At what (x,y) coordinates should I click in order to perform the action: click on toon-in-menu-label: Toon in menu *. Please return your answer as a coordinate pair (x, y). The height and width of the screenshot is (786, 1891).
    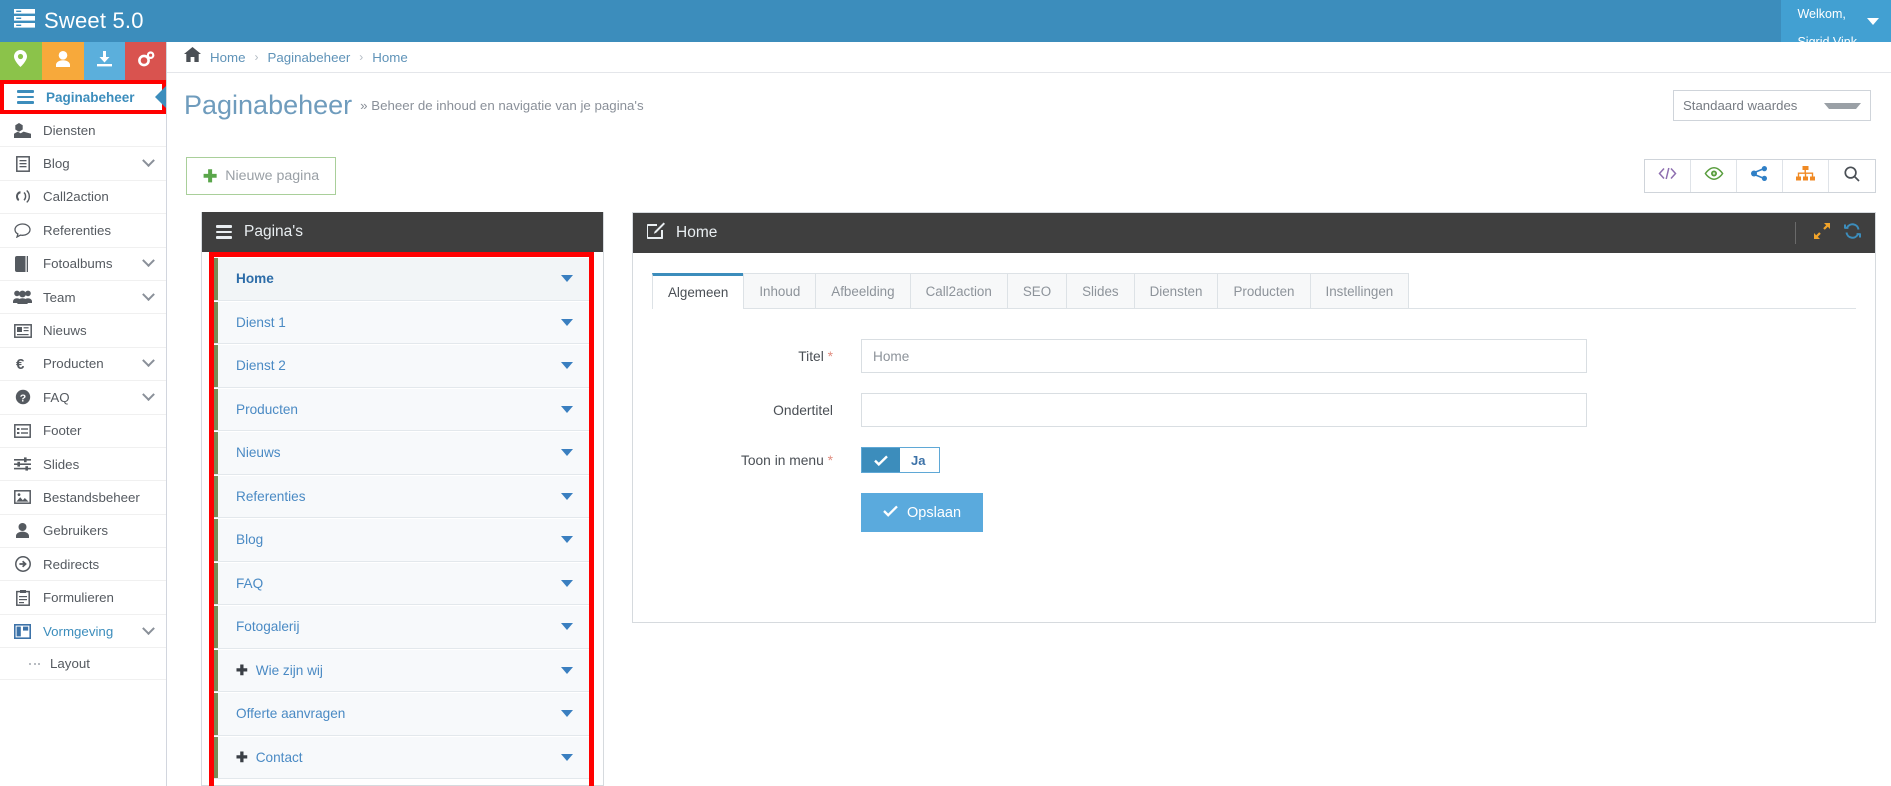
    Looking at the image, I should click on (747, 460).